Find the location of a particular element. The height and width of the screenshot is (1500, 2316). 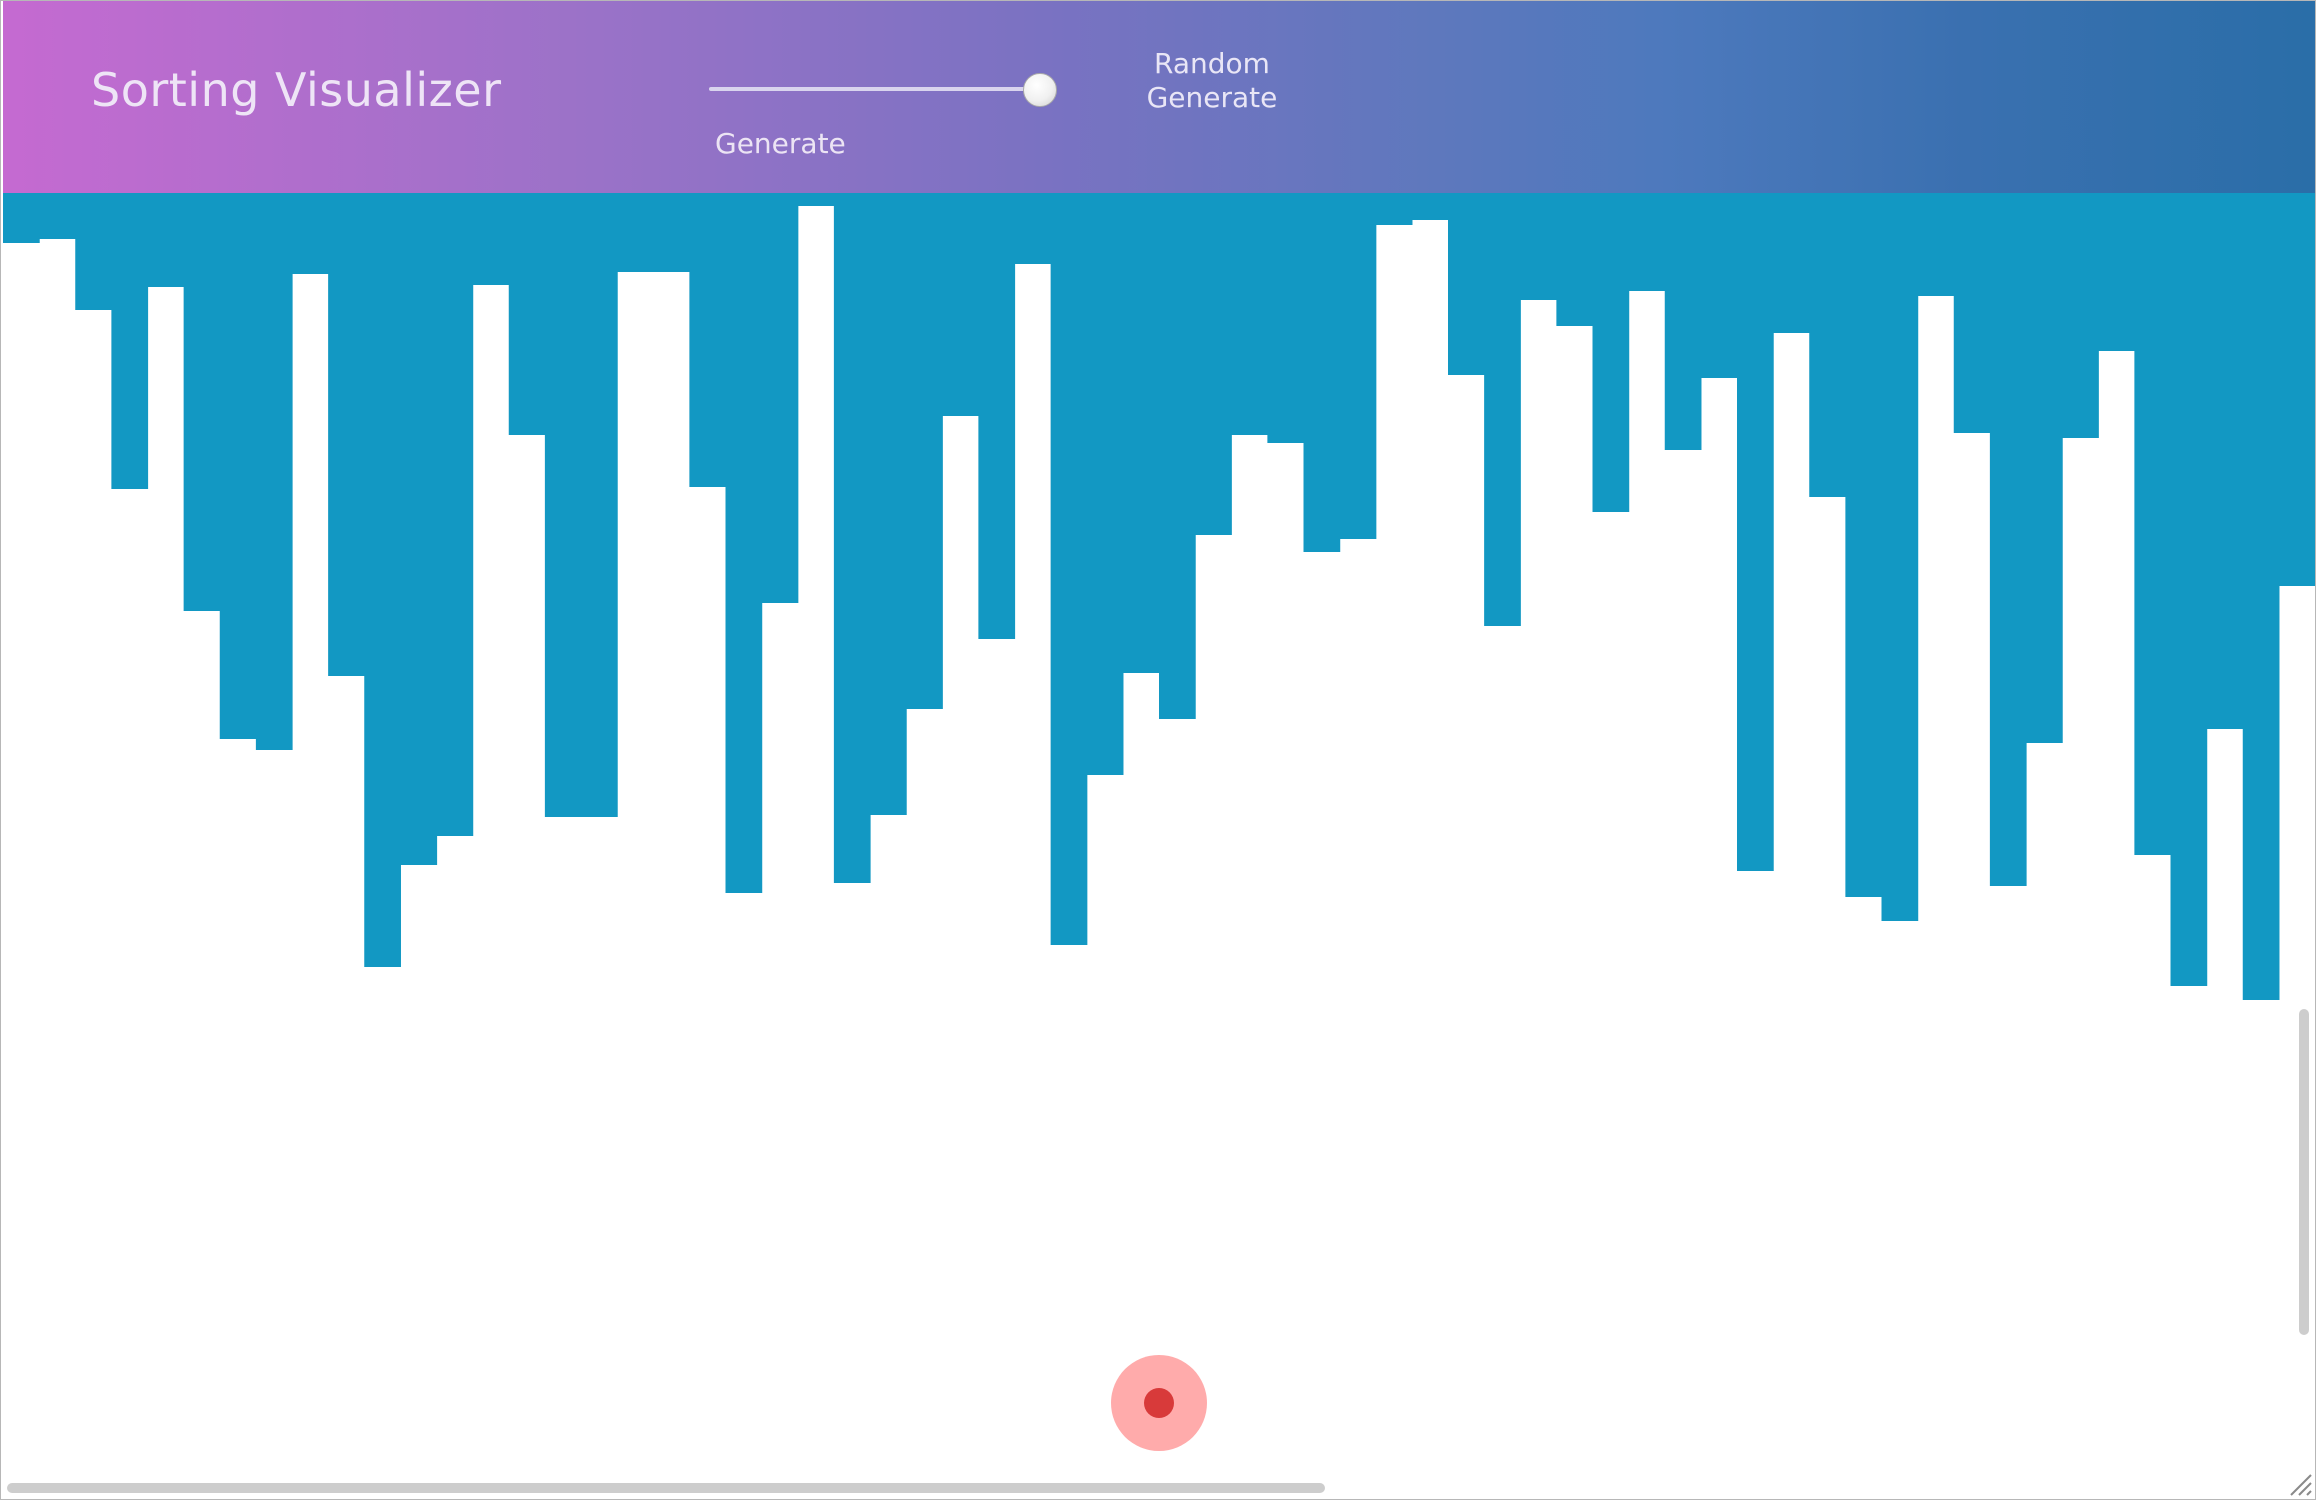

vertical-scrollbar is located at coordinates (2304, 1172).